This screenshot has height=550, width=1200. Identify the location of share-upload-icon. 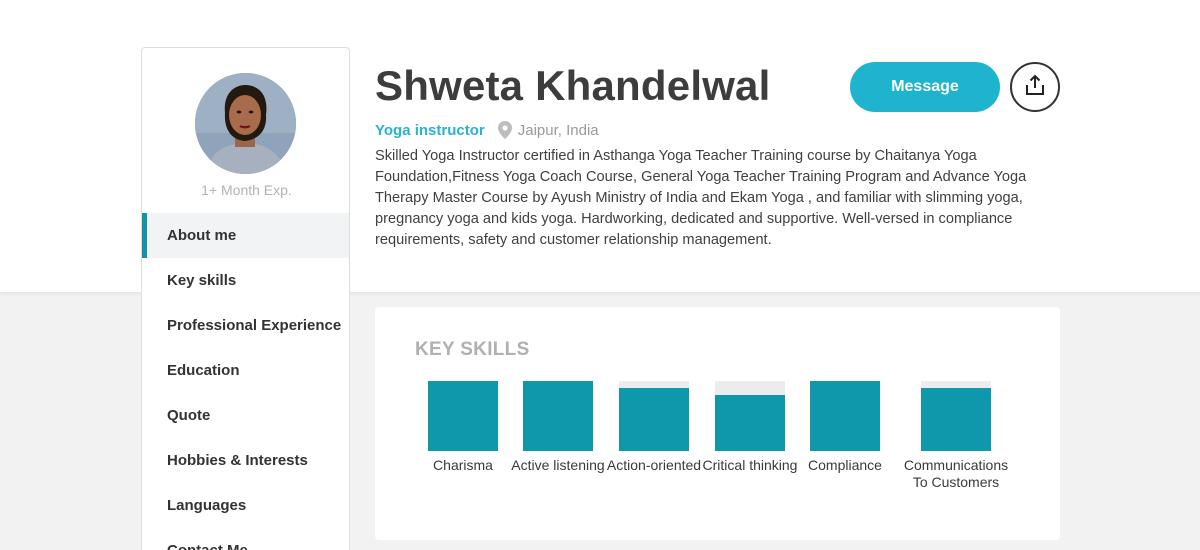
(1035, 87).